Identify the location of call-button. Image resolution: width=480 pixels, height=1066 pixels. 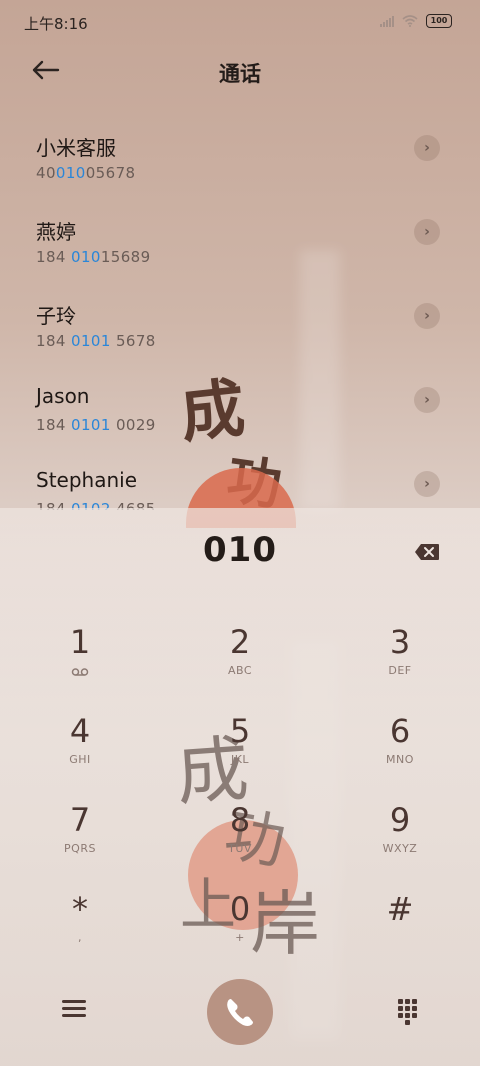
(240, 1012).